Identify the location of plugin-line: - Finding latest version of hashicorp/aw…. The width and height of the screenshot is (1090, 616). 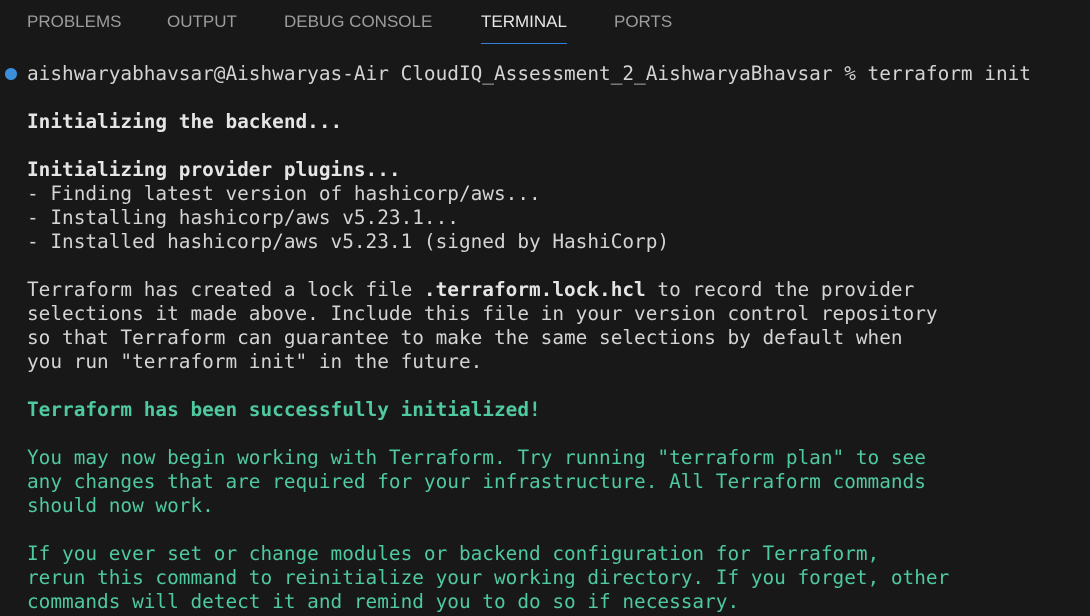
(284, 193).